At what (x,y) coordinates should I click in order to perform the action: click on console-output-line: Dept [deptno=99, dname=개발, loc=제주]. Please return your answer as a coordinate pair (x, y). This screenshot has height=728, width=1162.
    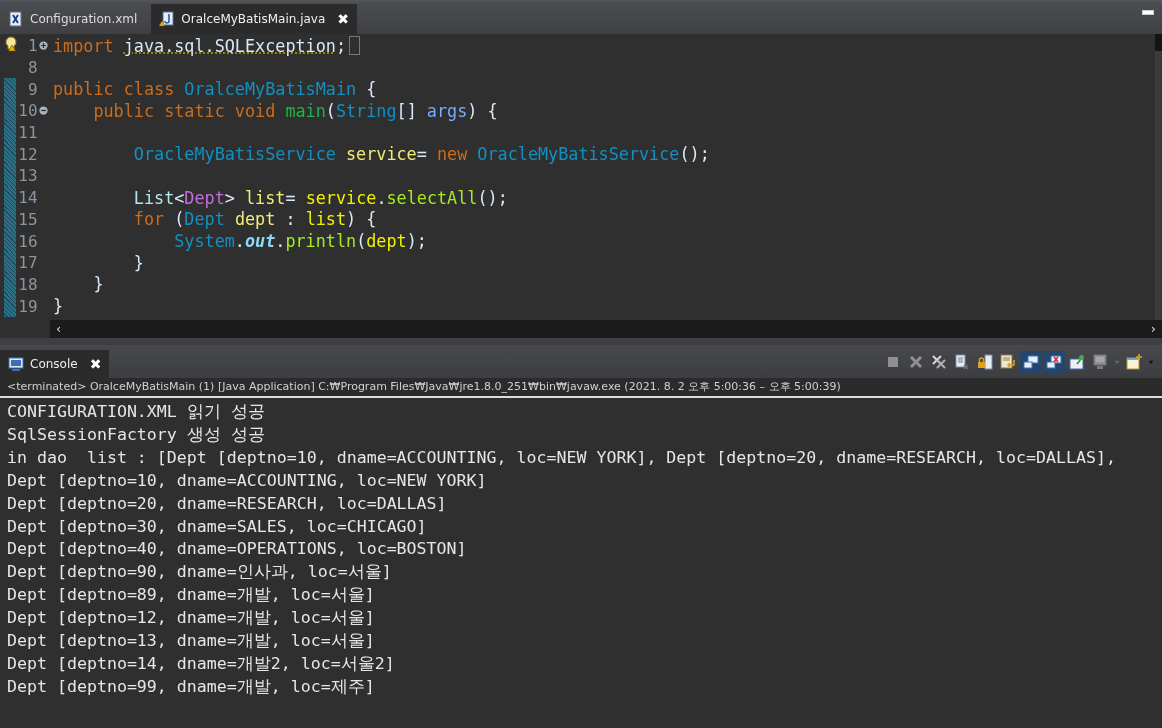
    Looking at the image, I should click on (191, 686).